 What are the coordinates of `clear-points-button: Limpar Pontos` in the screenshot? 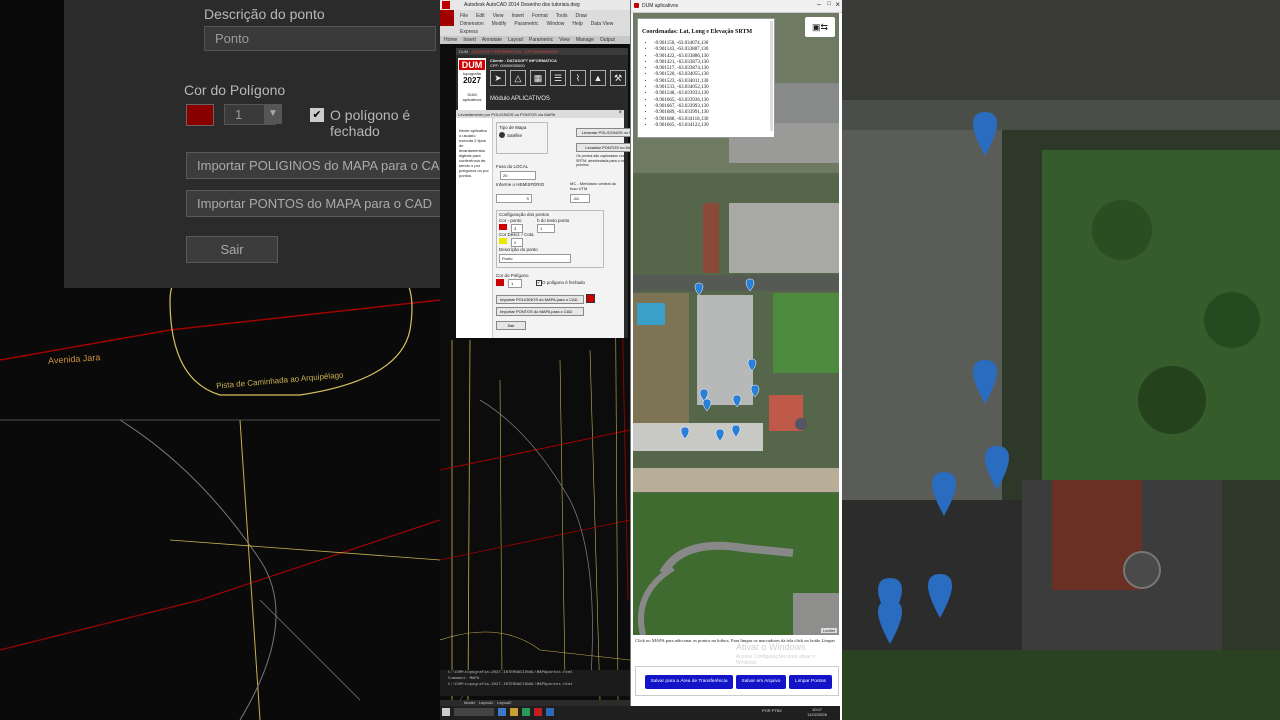 It's located at (810, 682).